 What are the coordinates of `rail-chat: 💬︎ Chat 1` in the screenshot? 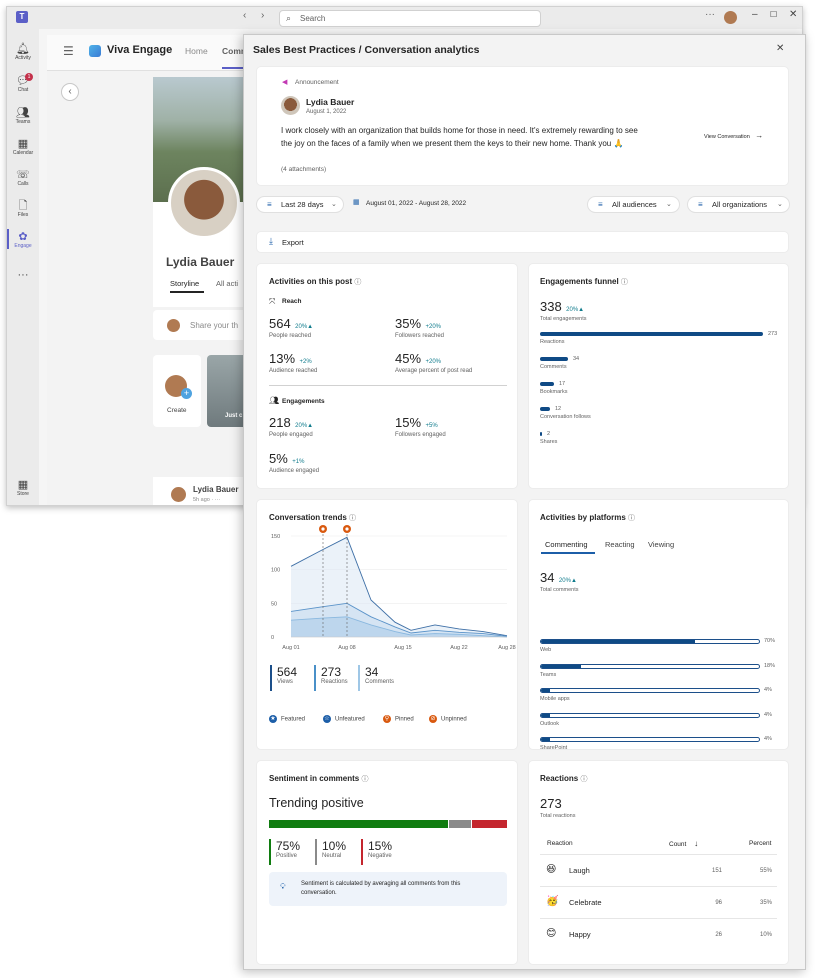 It's located at (23, 83).